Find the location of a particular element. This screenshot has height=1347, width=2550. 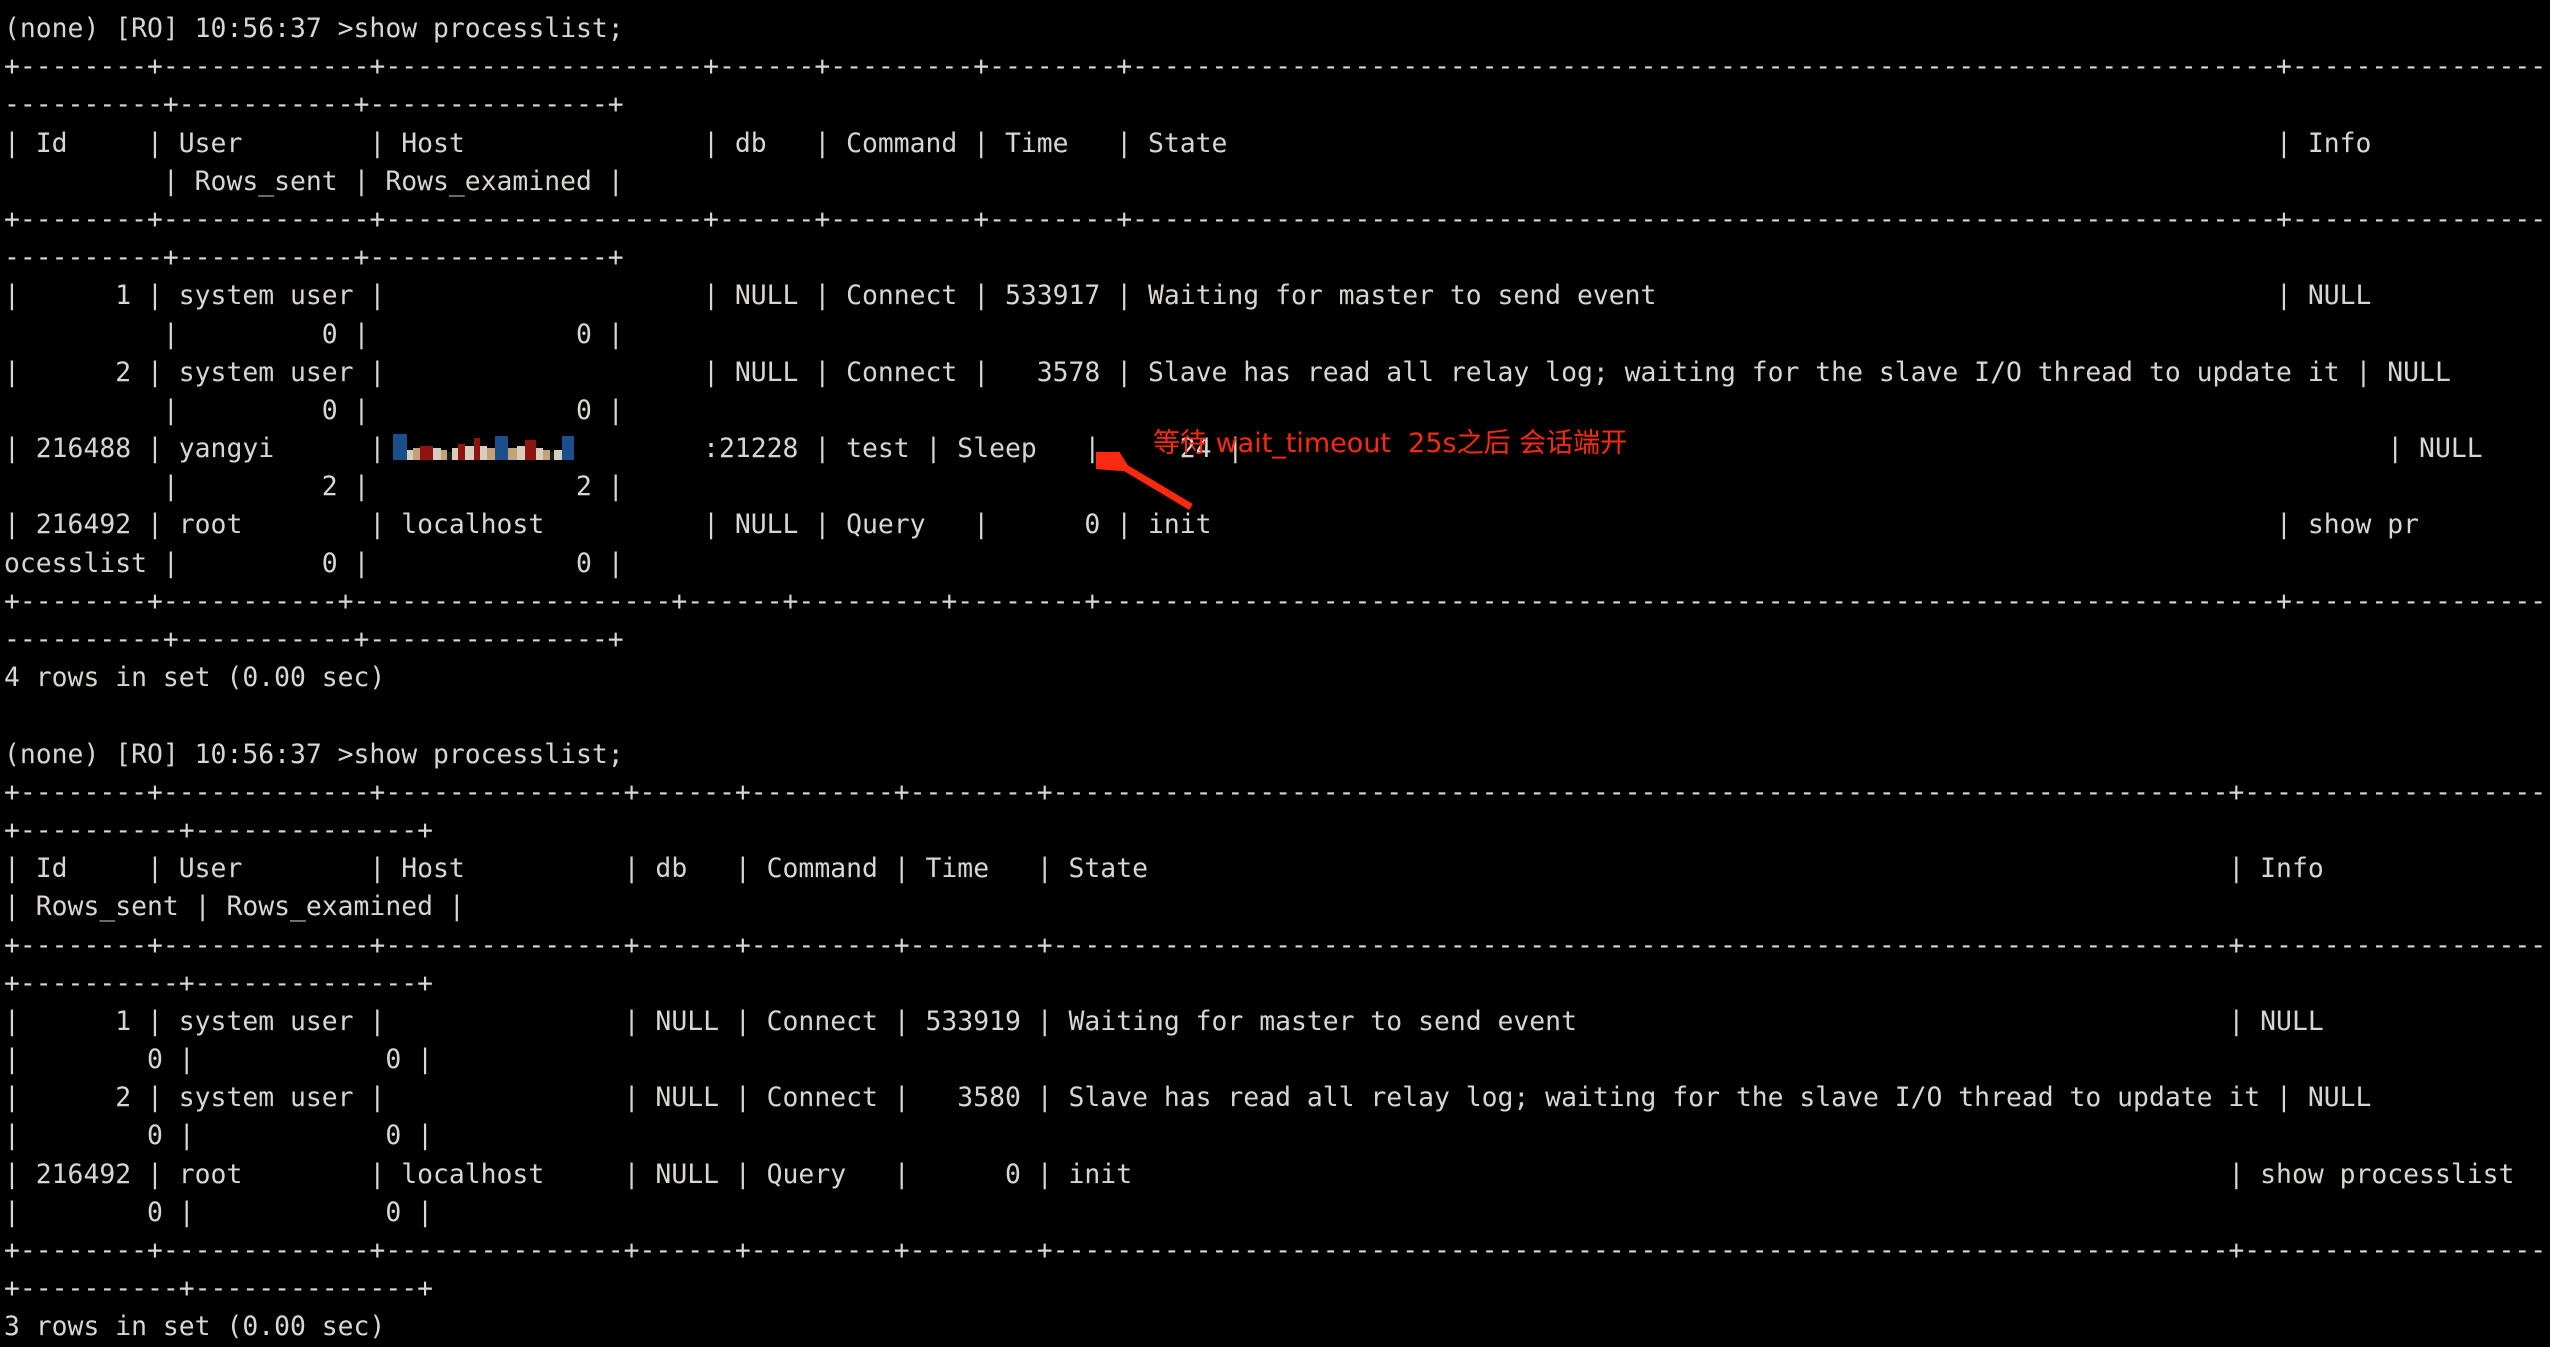

terminal-line: ocesslist | 0 | 0 | is located at coordinates (314, 563).